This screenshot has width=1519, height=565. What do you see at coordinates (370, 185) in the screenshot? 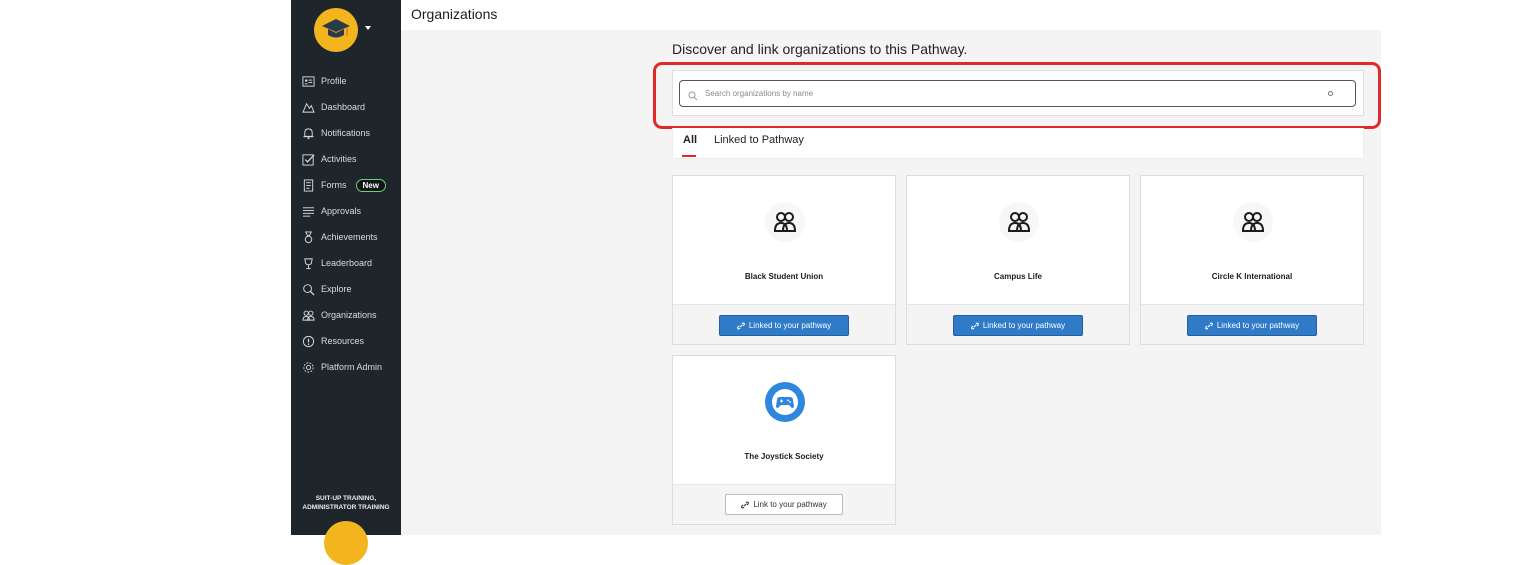
I see `new-badge: New` at bounding box center [370, 185].